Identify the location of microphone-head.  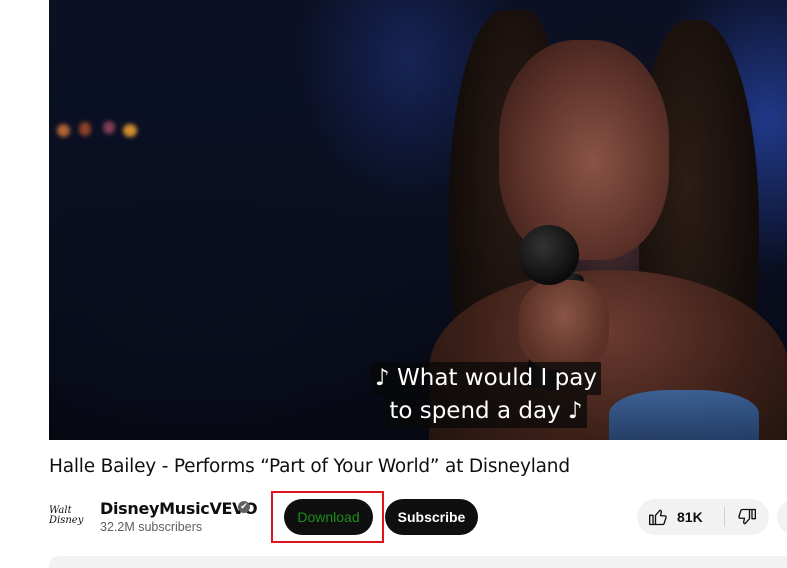
(549, 255).